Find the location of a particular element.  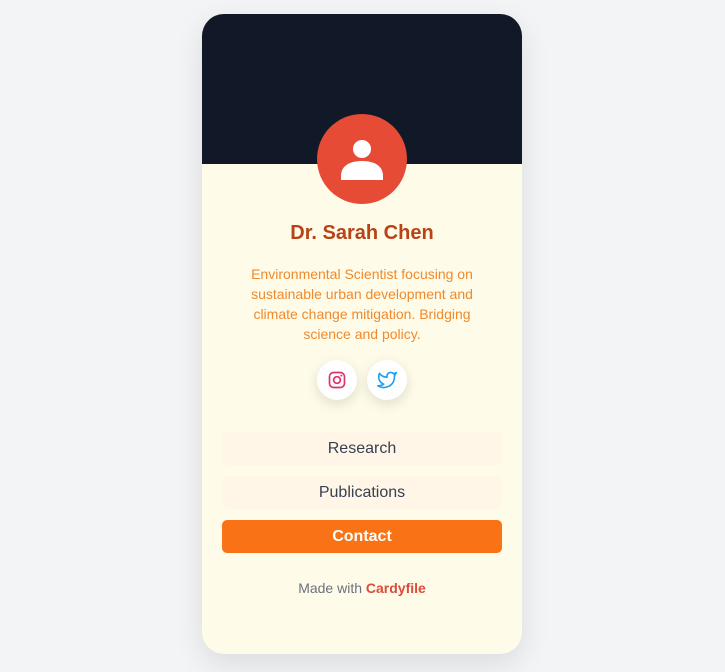

footer-brand-link: Cardyfile is located at coordinates (396, 588).